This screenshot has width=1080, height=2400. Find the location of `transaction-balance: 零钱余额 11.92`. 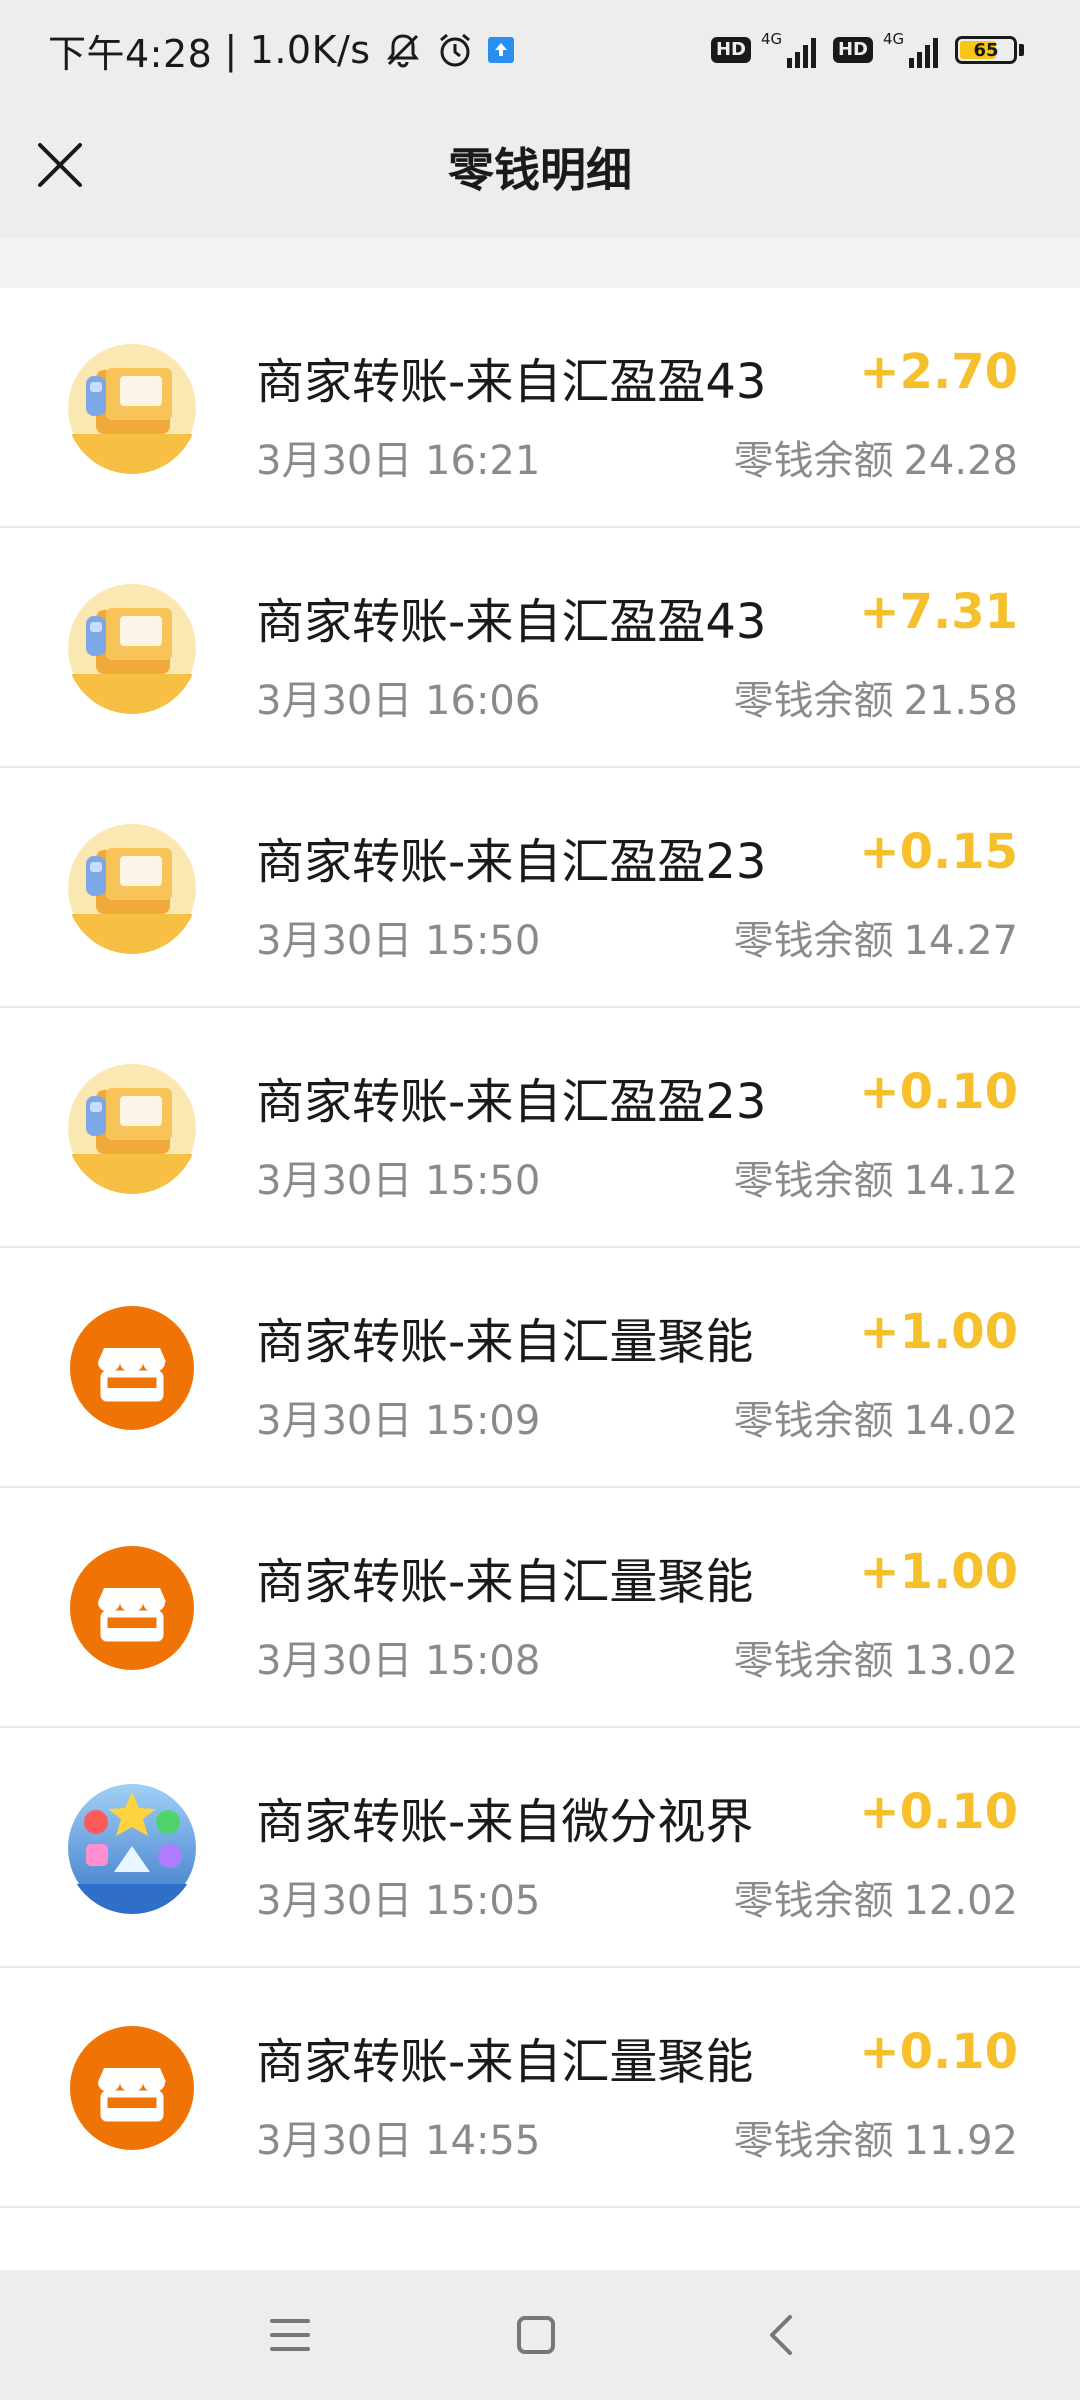

transaction-balance: 零钱余额 11.92 is located at coordinates (875, 2137).